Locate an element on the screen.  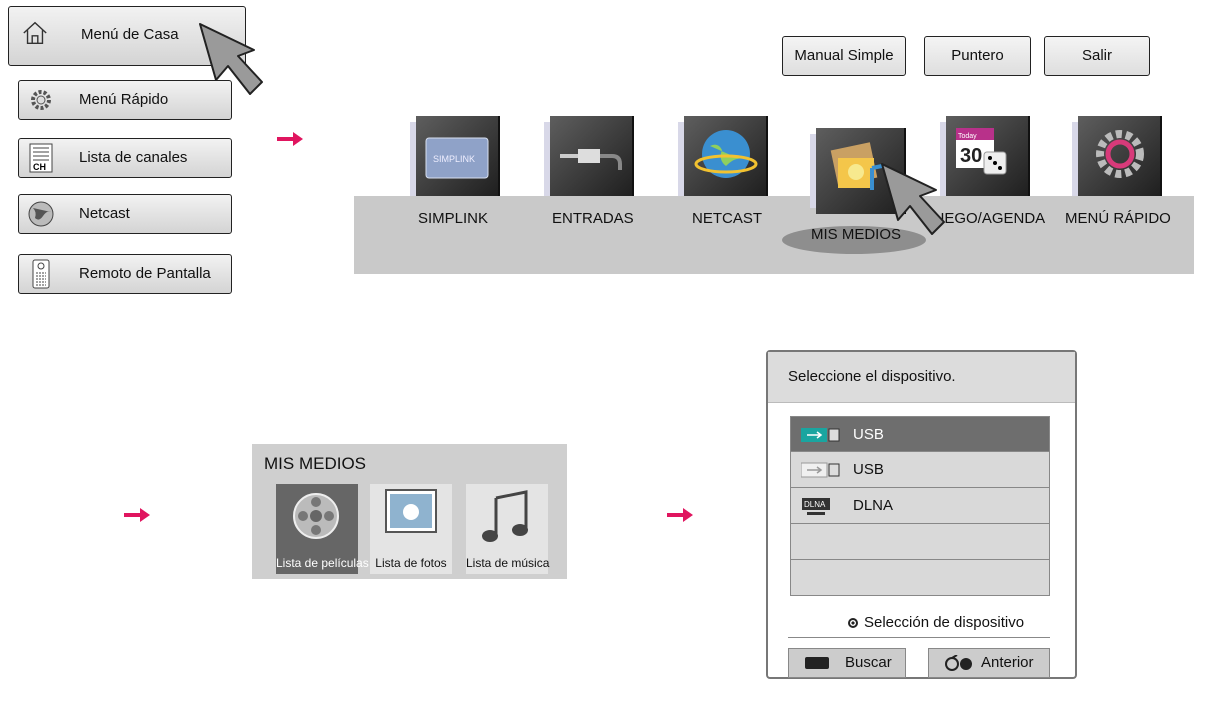
dialog-title: Seleccione el dispositivo. is located at coordinates (872, 376).